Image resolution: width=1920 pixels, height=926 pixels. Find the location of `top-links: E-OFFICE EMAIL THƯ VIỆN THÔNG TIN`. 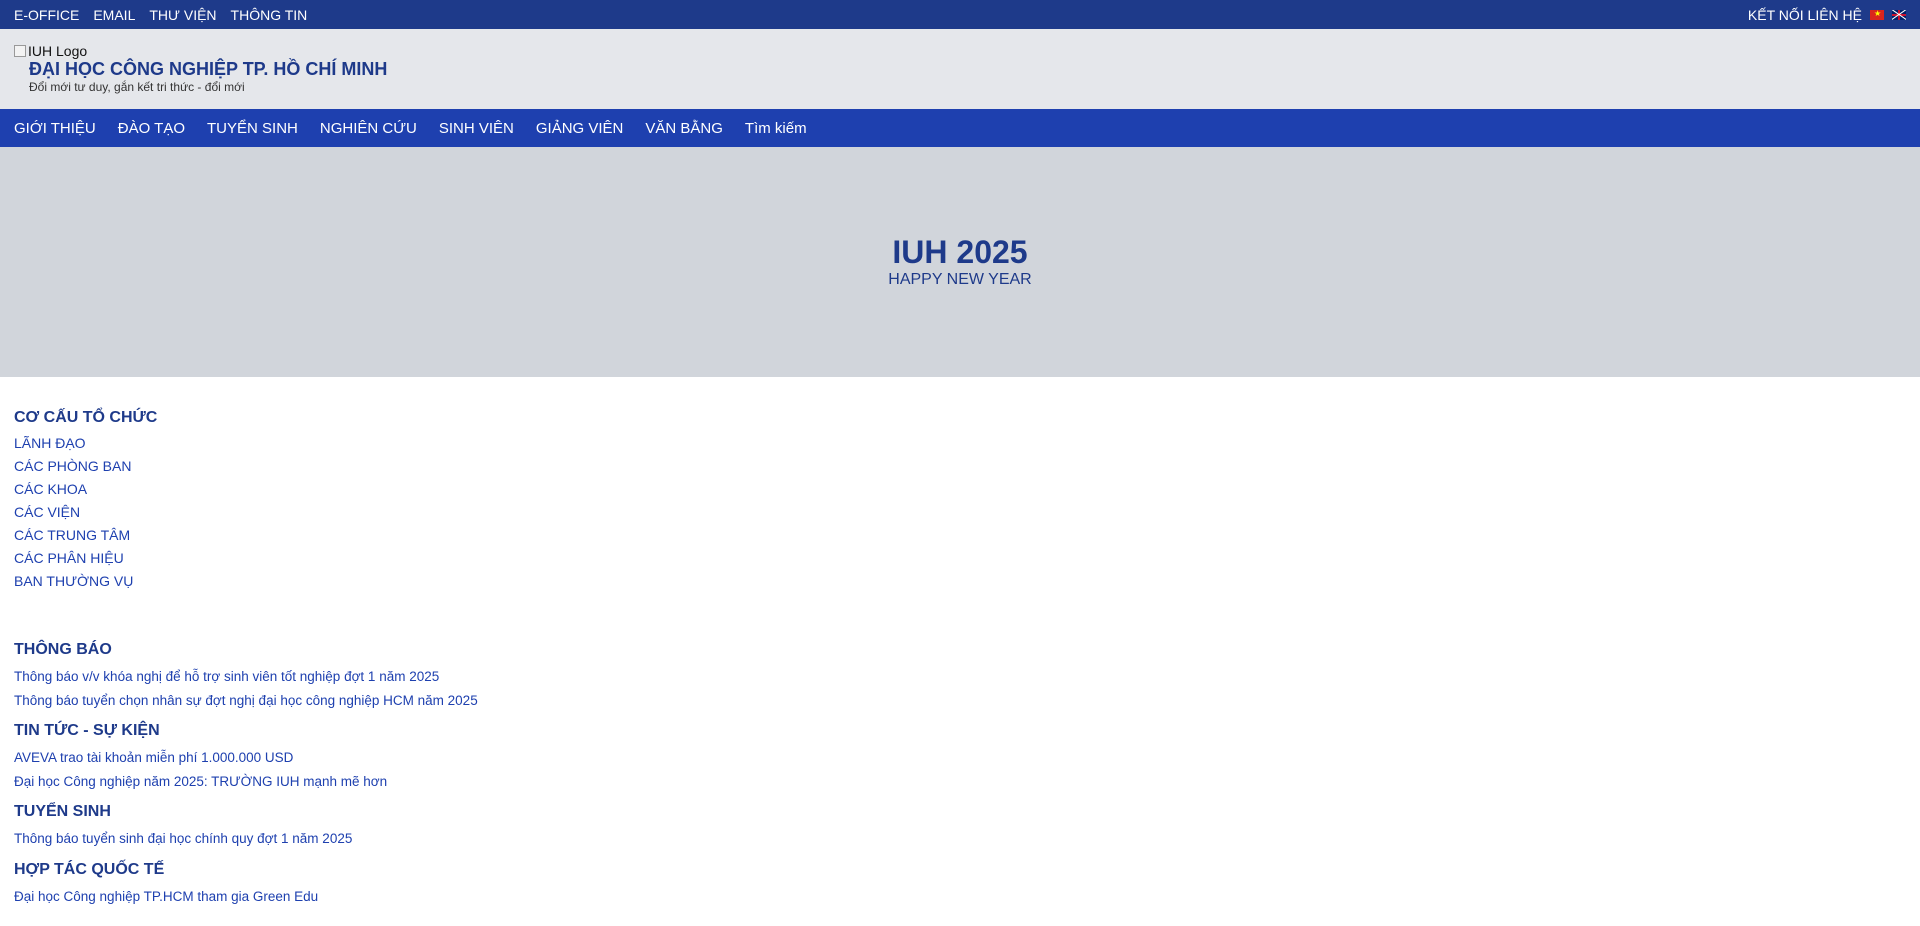

top-links: E-OFFICE EMAIL THƯ VIỆN THÔNG TIN is located at coordinates (160, 15).